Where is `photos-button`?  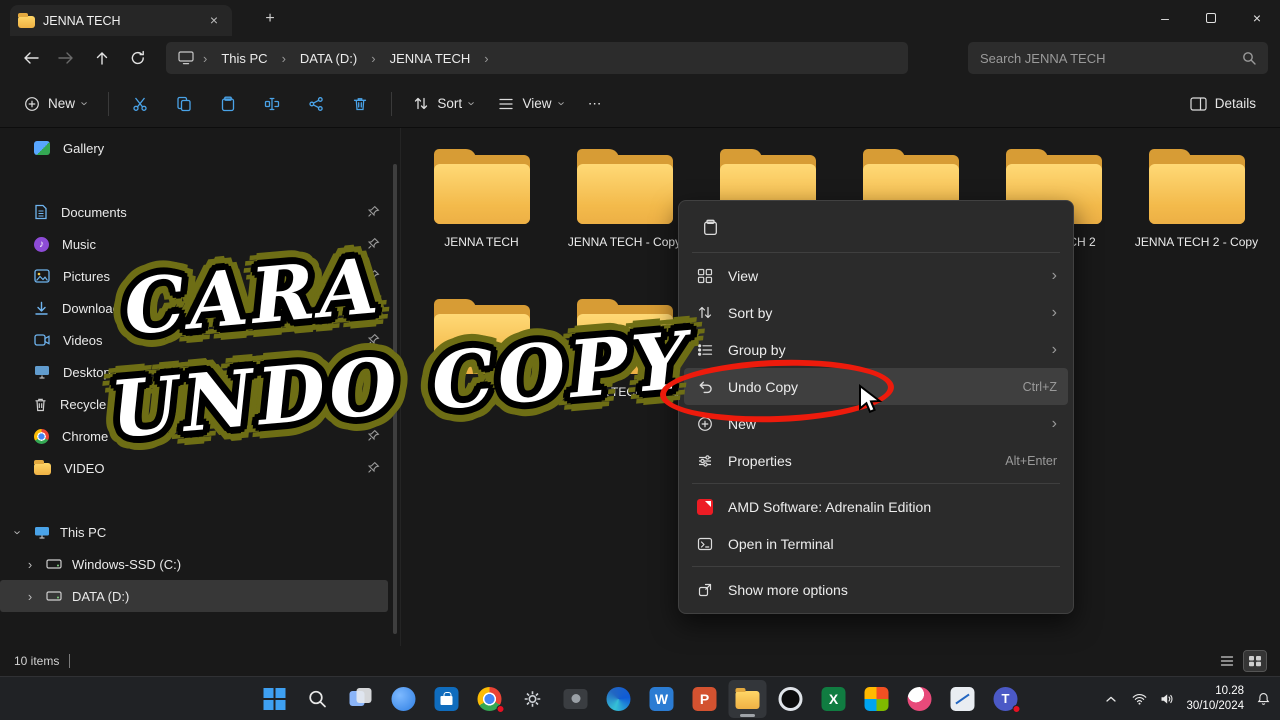
photos-button is located at coordinates (877, 699).